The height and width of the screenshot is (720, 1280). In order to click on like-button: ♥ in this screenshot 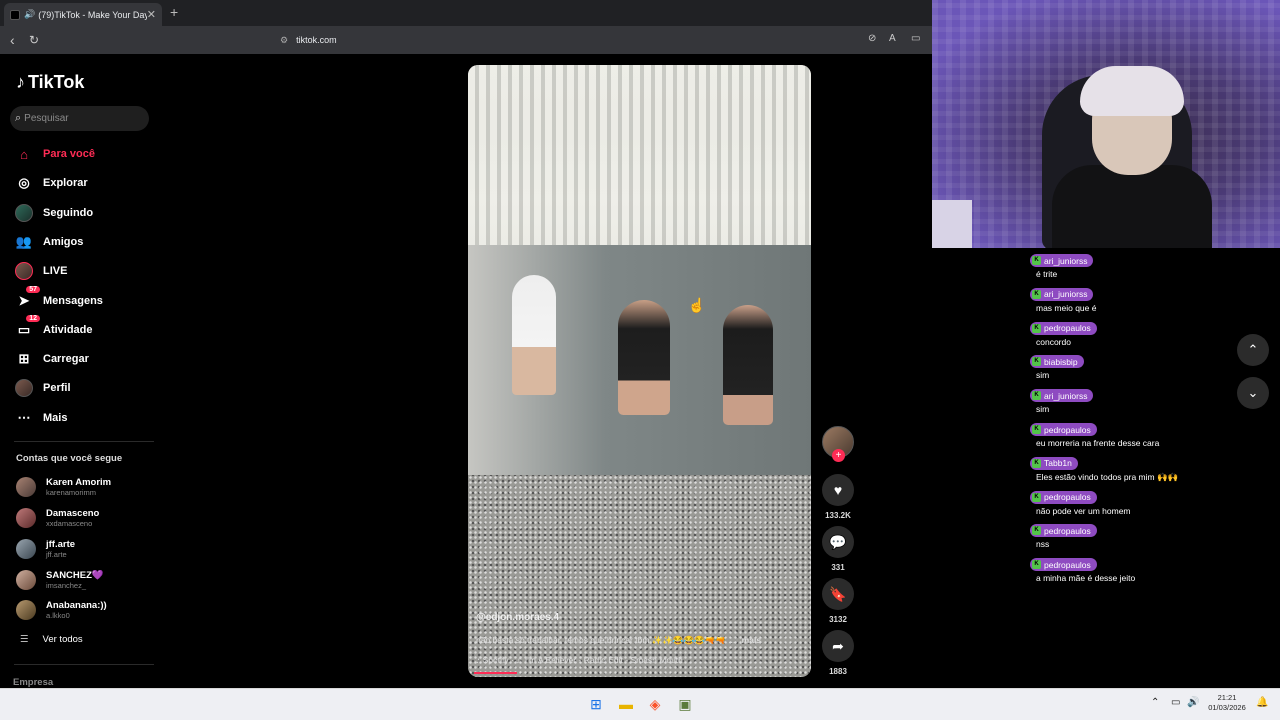, I will do `click(838, 490)`.